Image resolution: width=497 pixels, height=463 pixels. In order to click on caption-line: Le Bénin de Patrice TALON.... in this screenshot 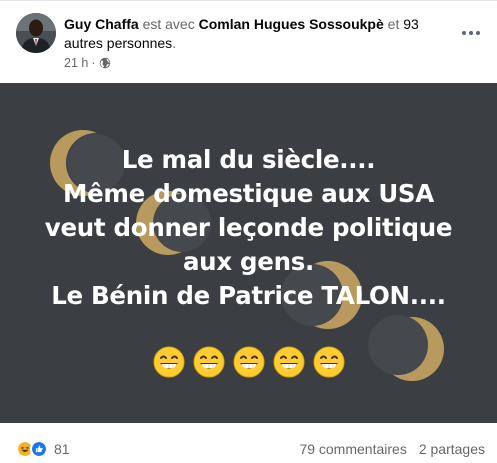, I will do `click(248, 295)`.